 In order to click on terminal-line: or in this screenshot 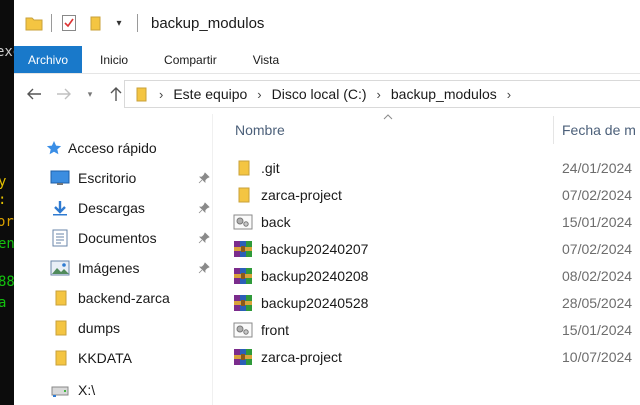, I will do `click(7, 222)`.